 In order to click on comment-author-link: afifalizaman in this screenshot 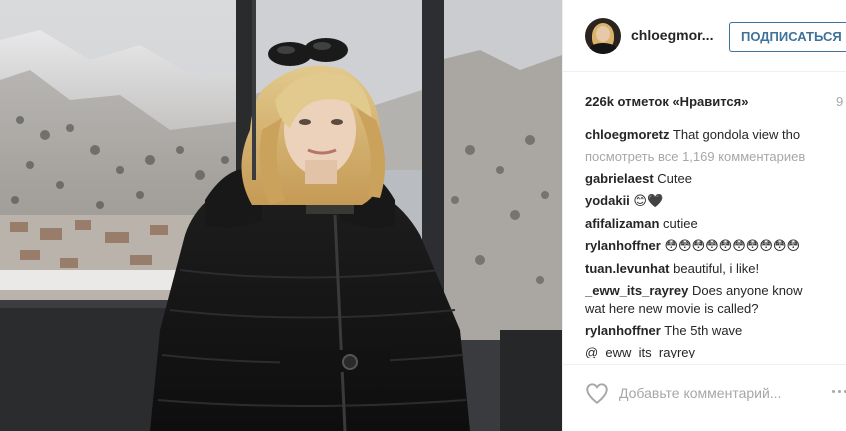, I will do `click(622, 223)`.